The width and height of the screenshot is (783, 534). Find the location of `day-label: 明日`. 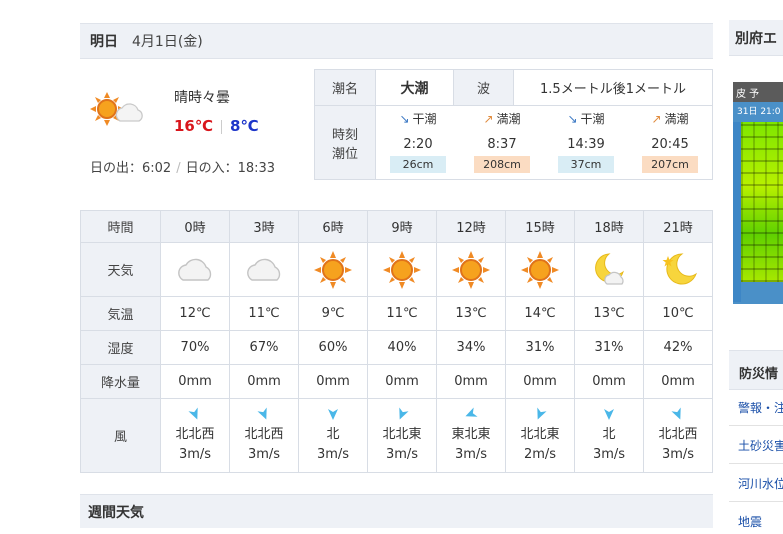

day-label: 明日 is located at coordinates (104, 42).